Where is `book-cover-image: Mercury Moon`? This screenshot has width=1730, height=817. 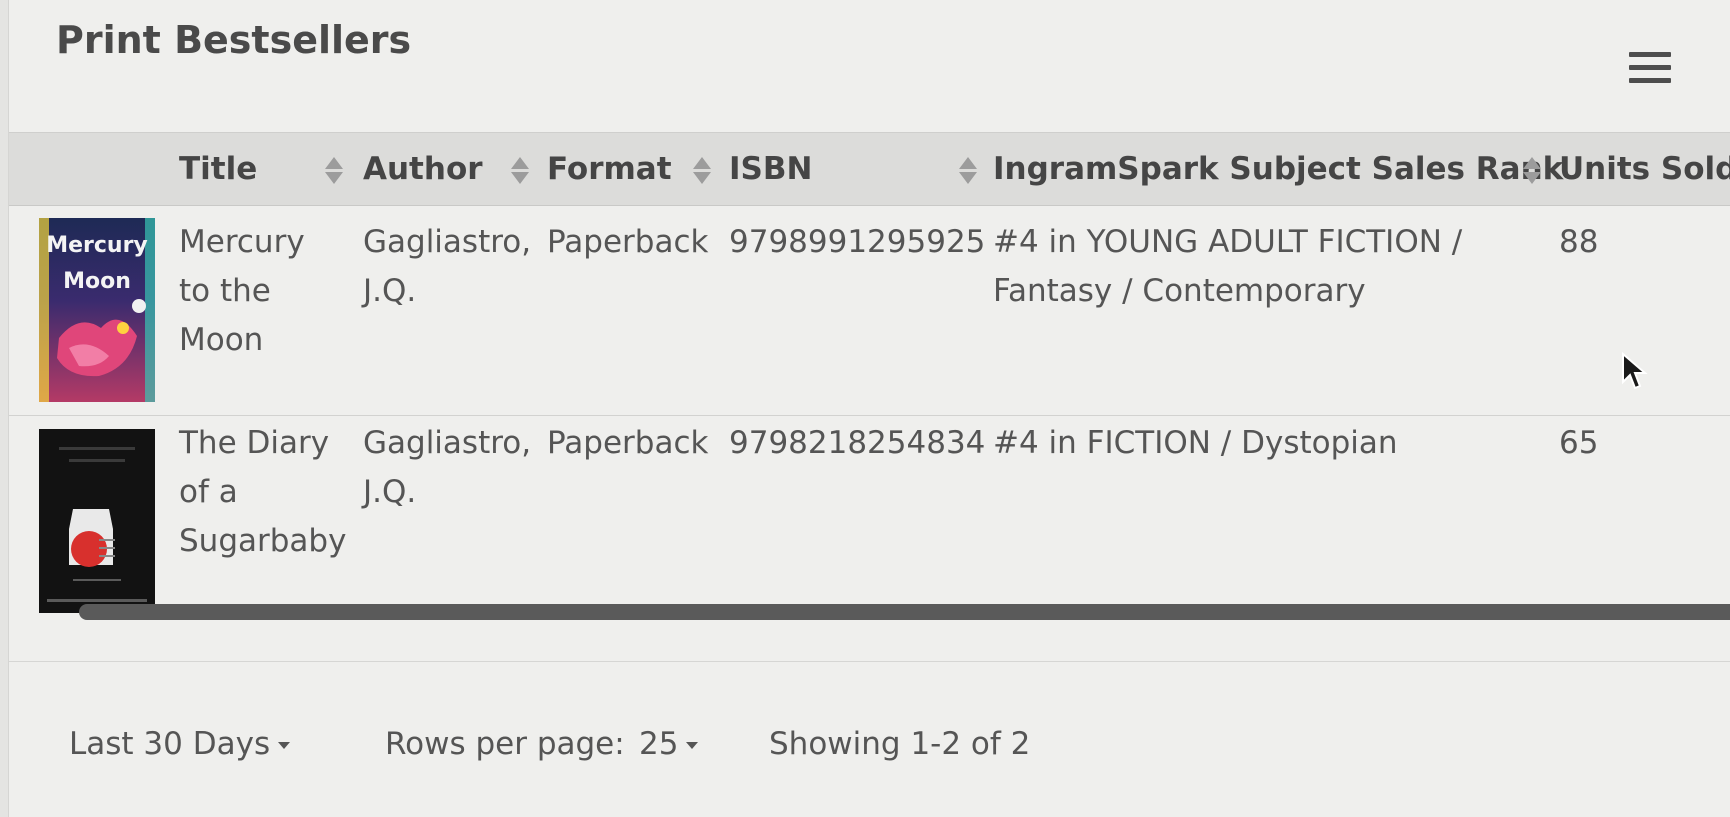
book-cover-image: Mercury Moon is located at coordinates (97, 310).